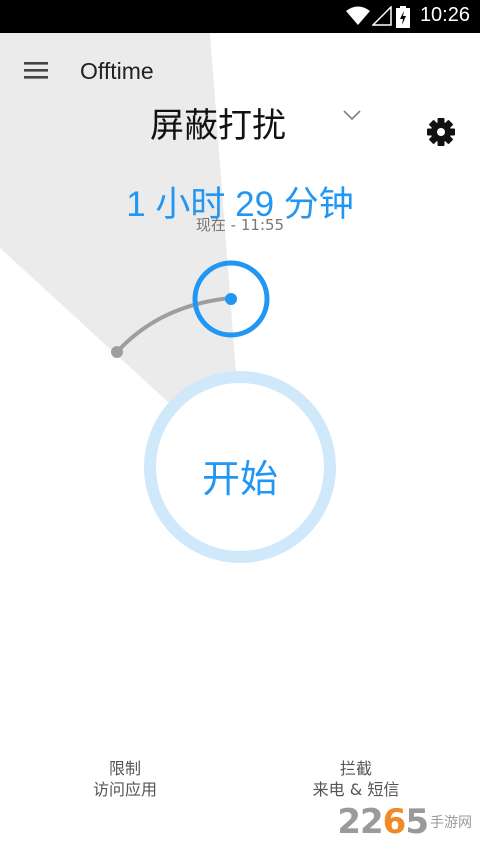 This screenshot has width=480, height=853. What do you see at coordinates (240, 467) in the screenshot?
I see `start-button` at bounding box center [240, 467].